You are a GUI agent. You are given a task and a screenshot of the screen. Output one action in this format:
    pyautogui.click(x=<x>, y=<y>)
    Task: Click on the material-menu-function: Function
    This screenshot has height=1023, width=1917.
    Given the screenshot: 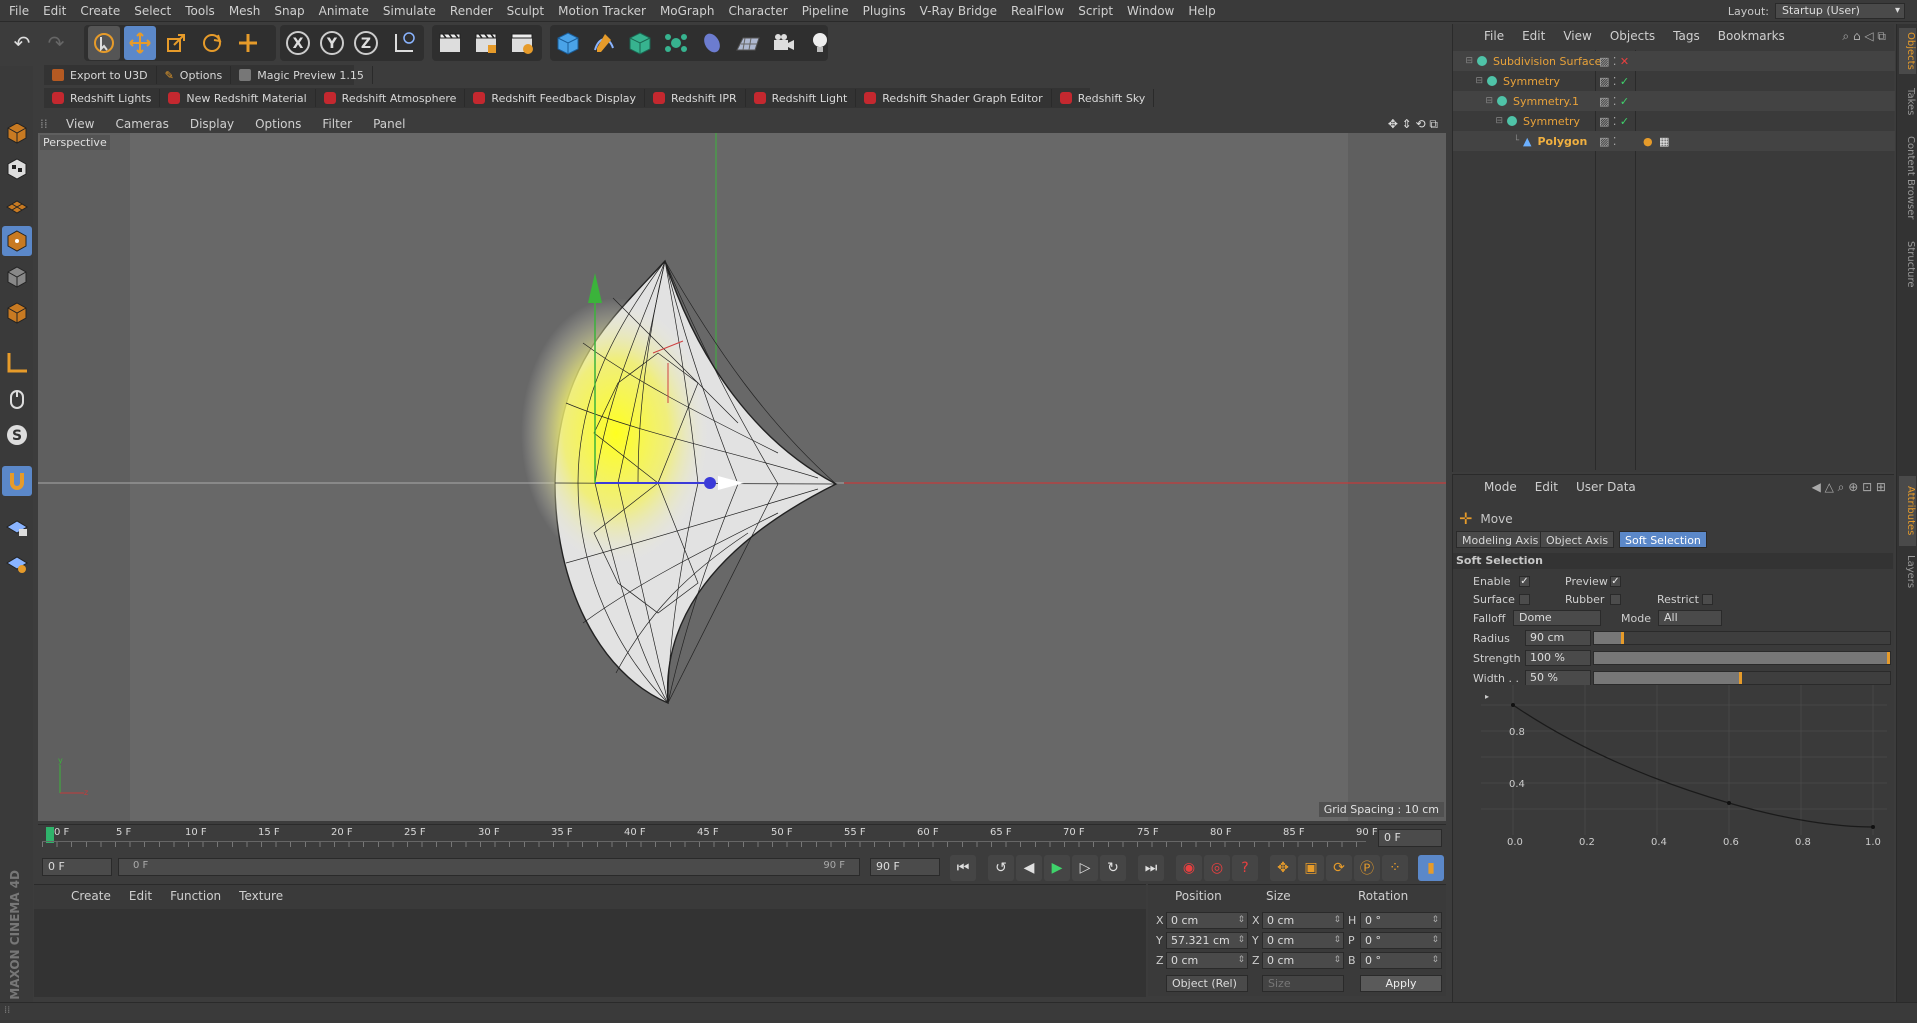 What is the action you would take?
    pyautogui.click(x=195, y=896)
    